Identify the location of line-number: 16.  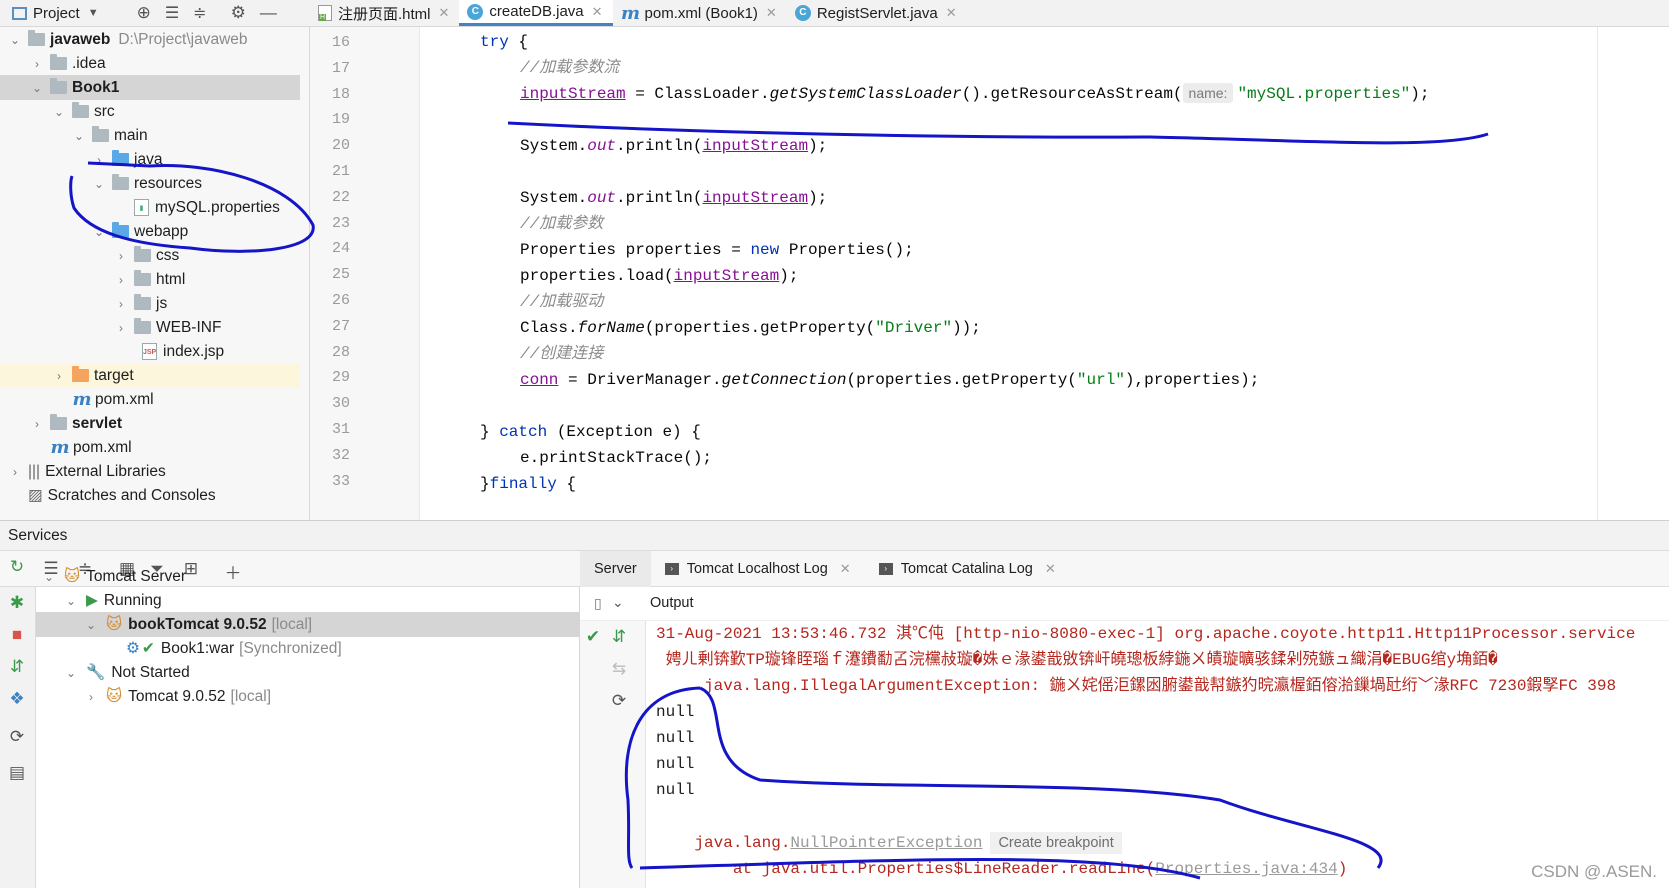
(330, 42).